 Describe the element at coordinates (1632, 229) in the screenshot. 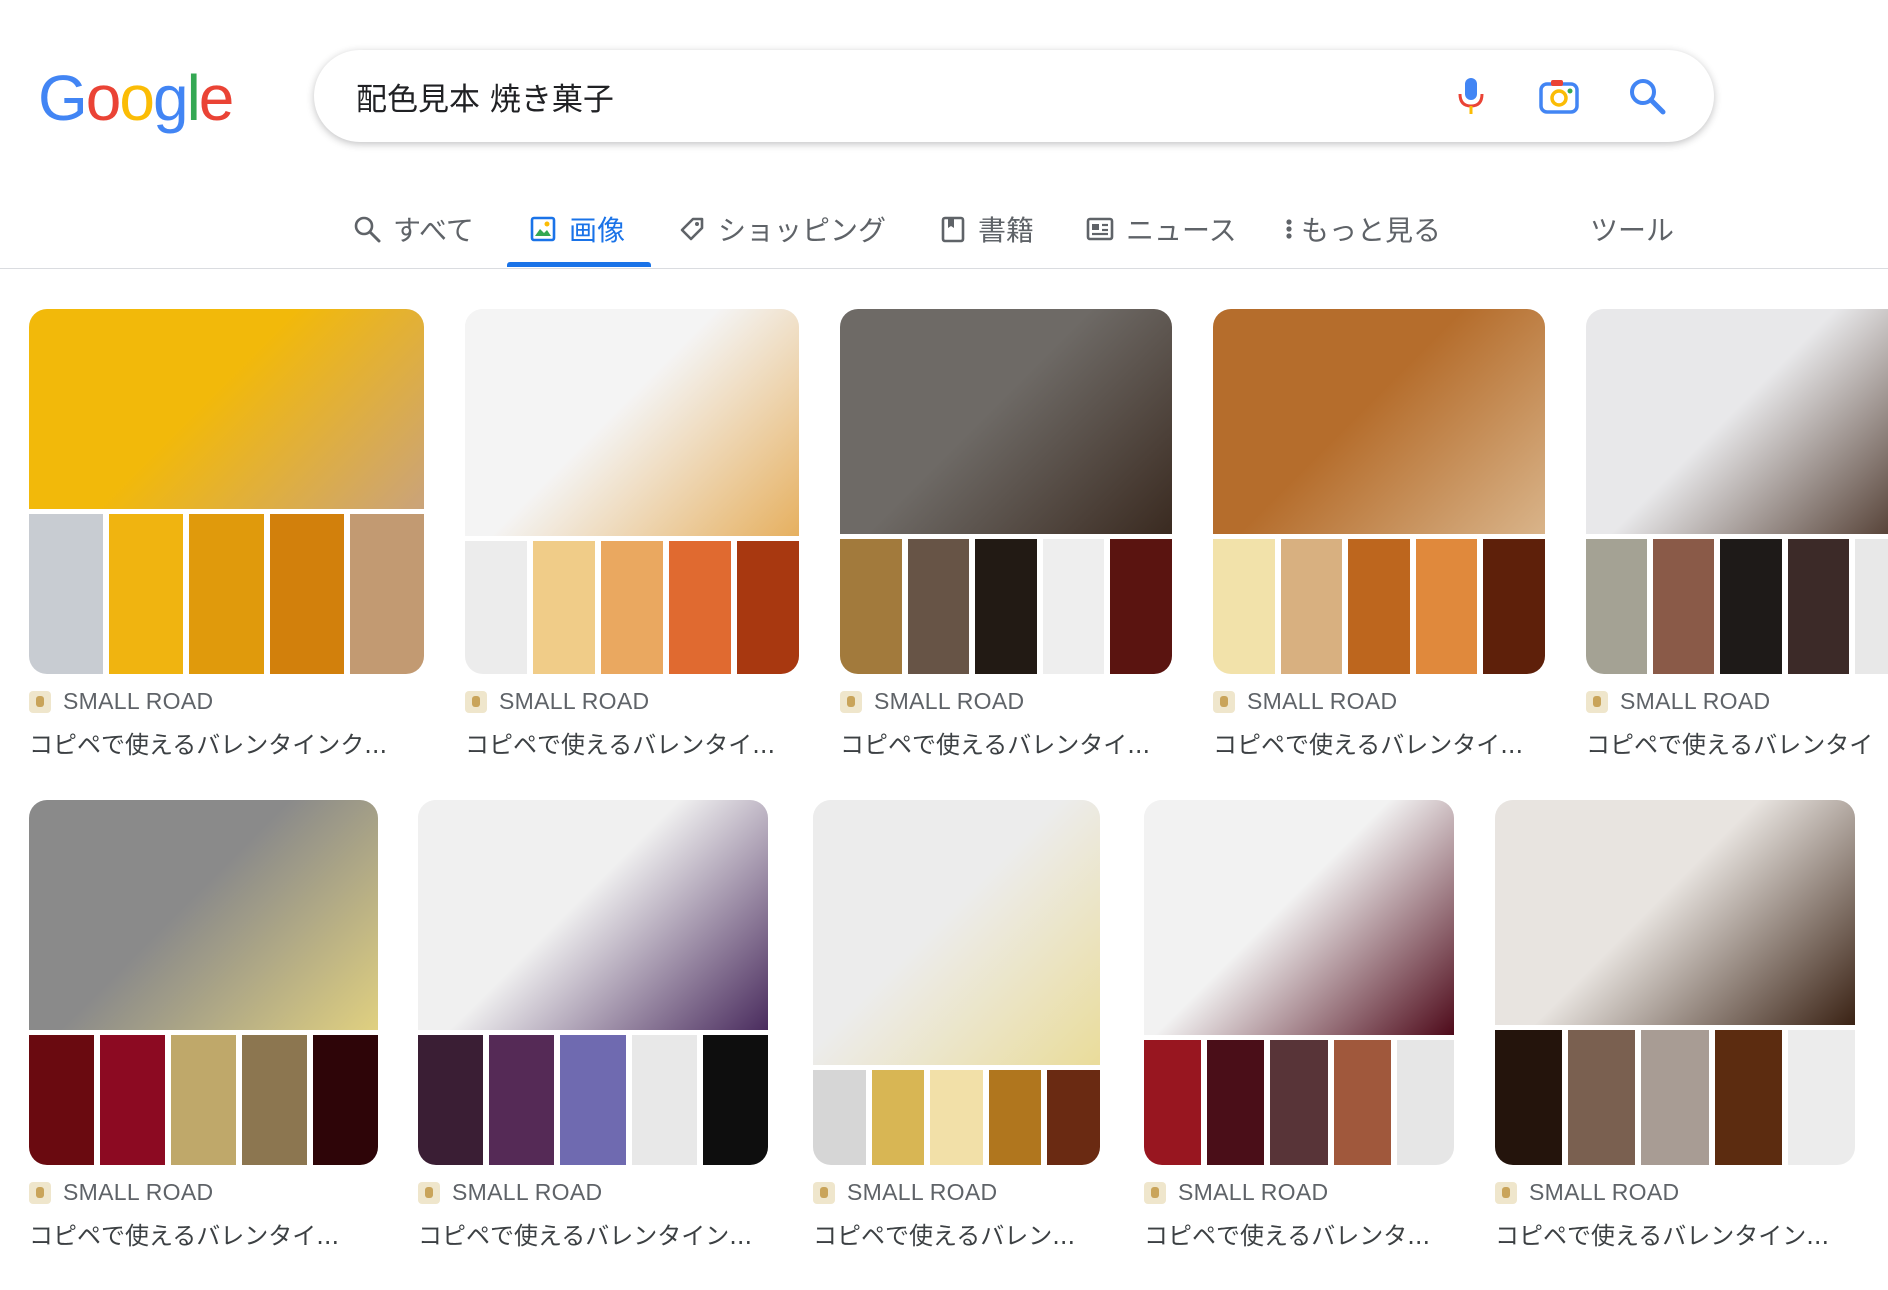

I see `tab-tools: ツール` at that location.